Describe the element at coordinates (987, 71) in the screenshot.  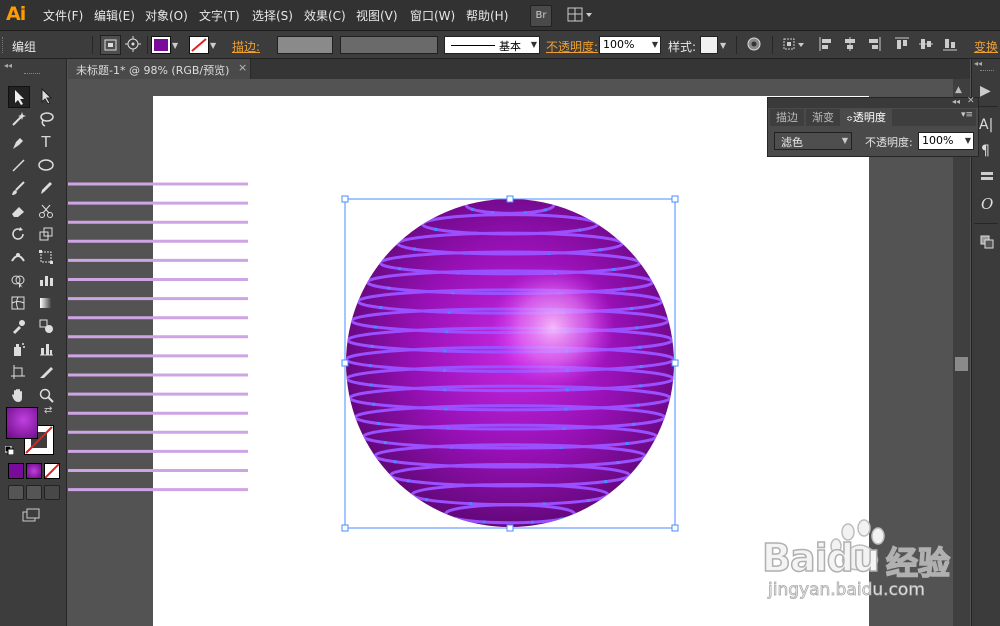
I see `grip-icon` at that location.